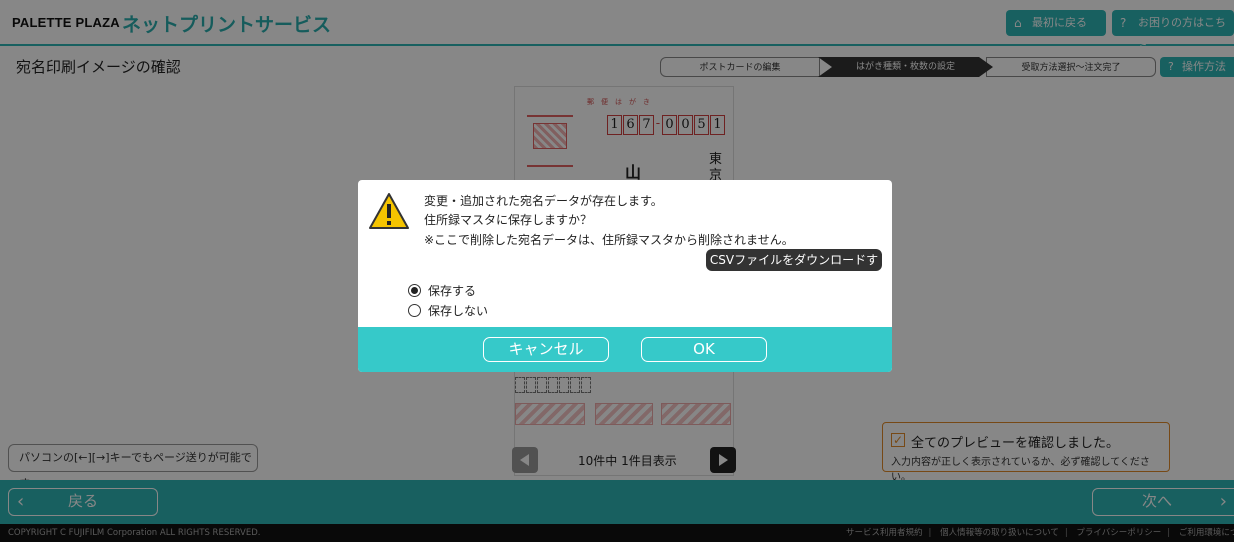 The image size is (1234, 542). What do you see at coordinates (543, 201) in the screenshot?
I see `dialog-message-line: 変更・追加された宛名データが存在します。` at bounding box center [543, 201].